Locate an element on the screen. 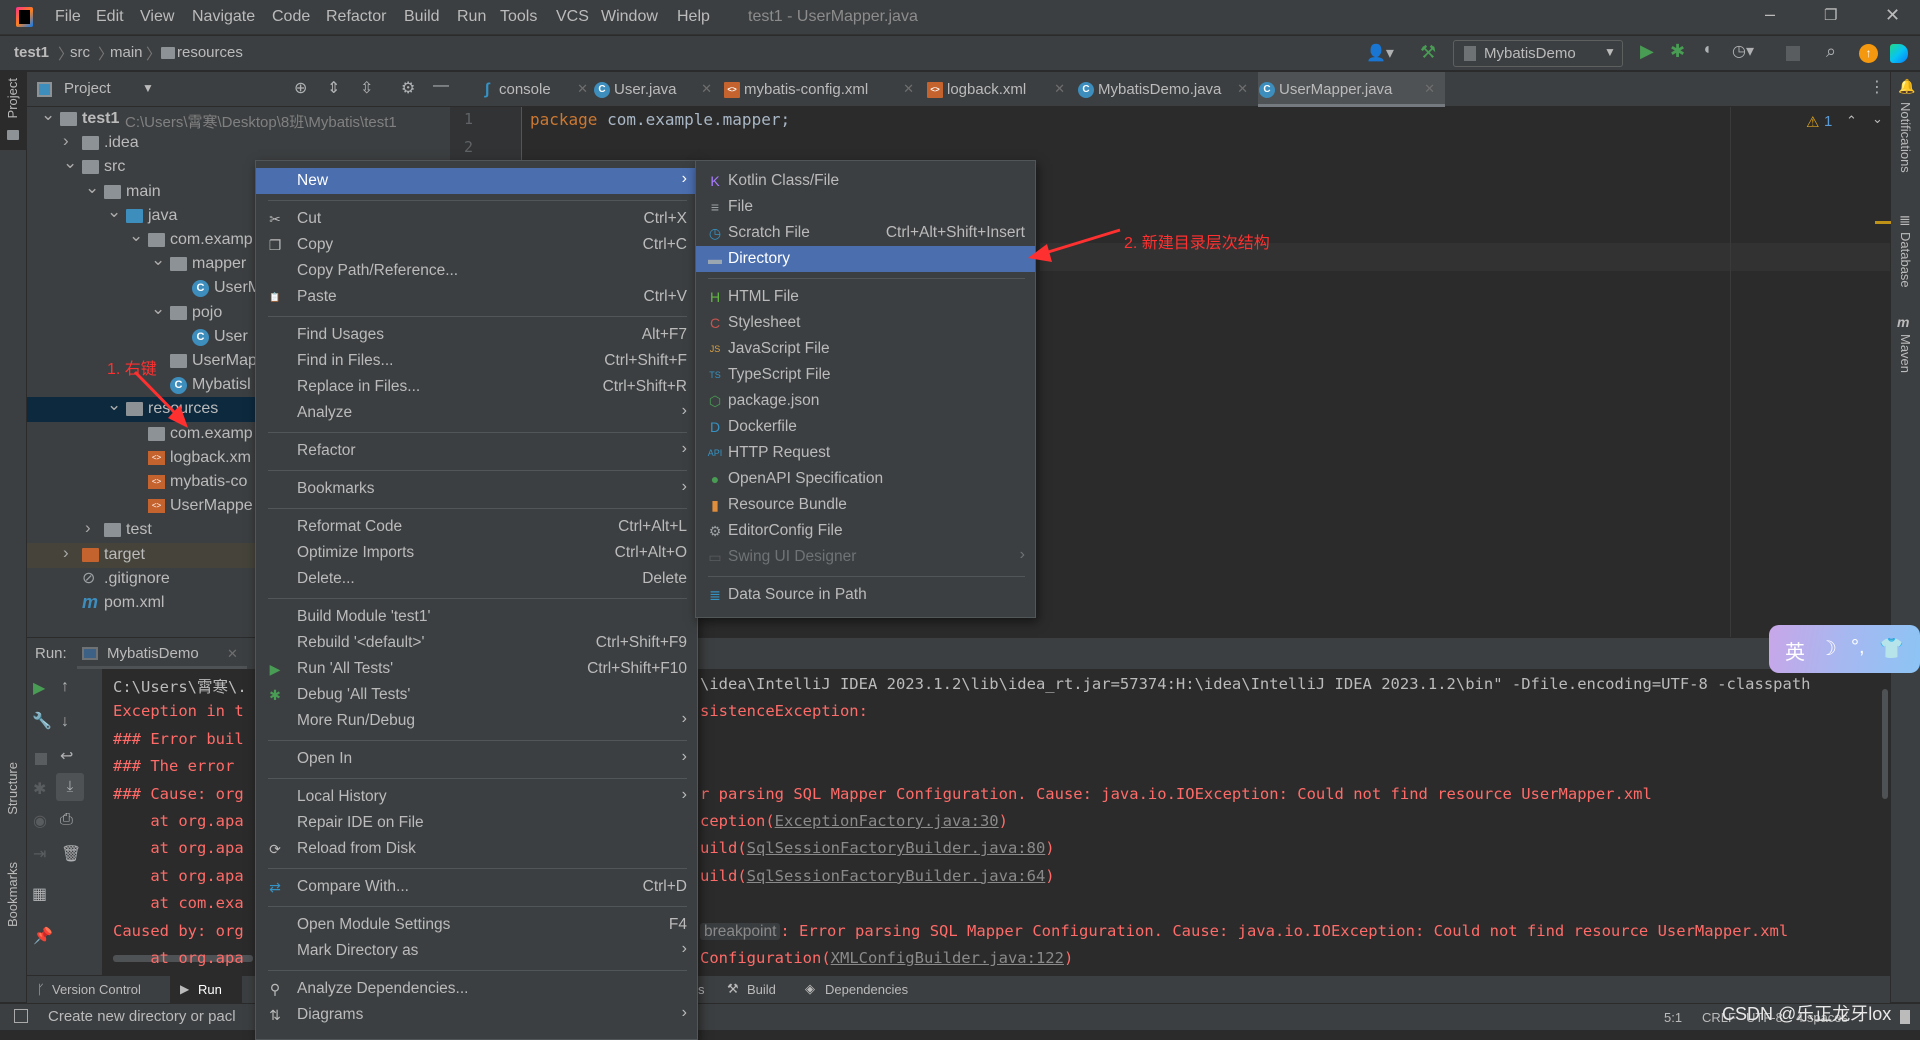 This screenshot has height=1040, width=1920. structure-tool-button: Structure is located at coordinates (13, 802).